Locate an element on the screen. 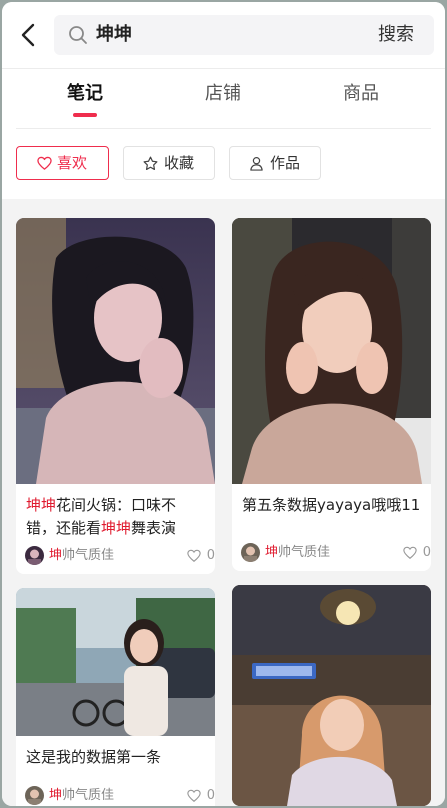  note-title: 坤坤花间火锅：口味不错，还能看坤坤舞表演 is located at coordinates (116, 517).